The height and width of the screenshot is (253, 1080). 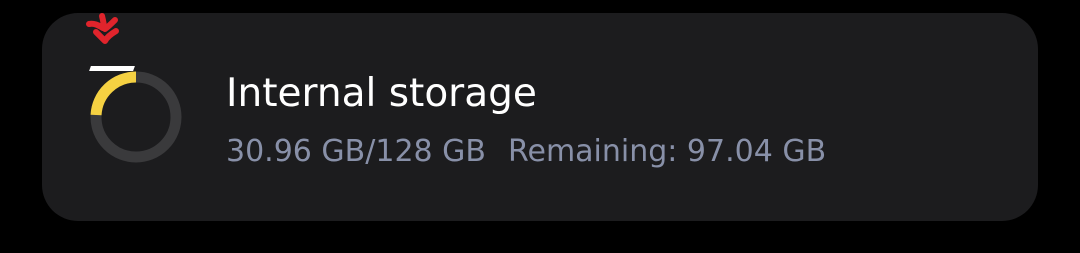 I want to click on usage-ring-fill, so click(x=113, y=93).